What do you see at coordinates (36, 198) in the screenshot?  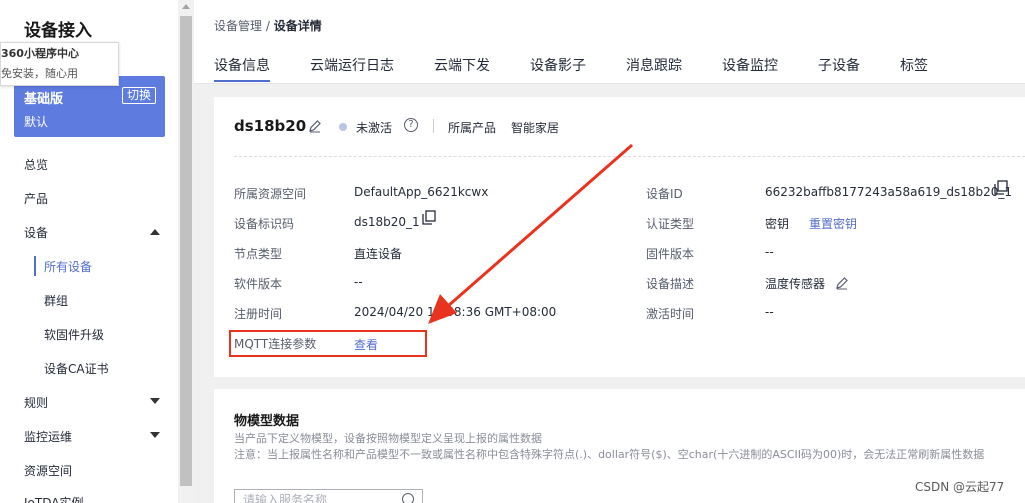 I see `sidebar-item-product: 产品` at bounding box center [36, 198].